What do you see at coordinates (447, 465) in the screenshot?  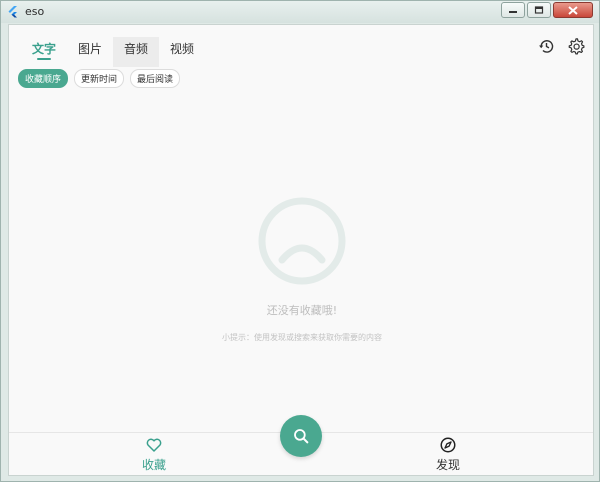 I see `nav-discover-label: 发现` at bounding box center [447, 465].